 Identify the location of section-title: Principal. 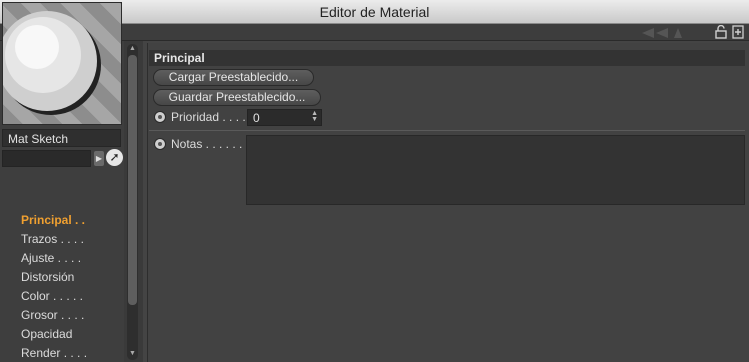
(447, 58).